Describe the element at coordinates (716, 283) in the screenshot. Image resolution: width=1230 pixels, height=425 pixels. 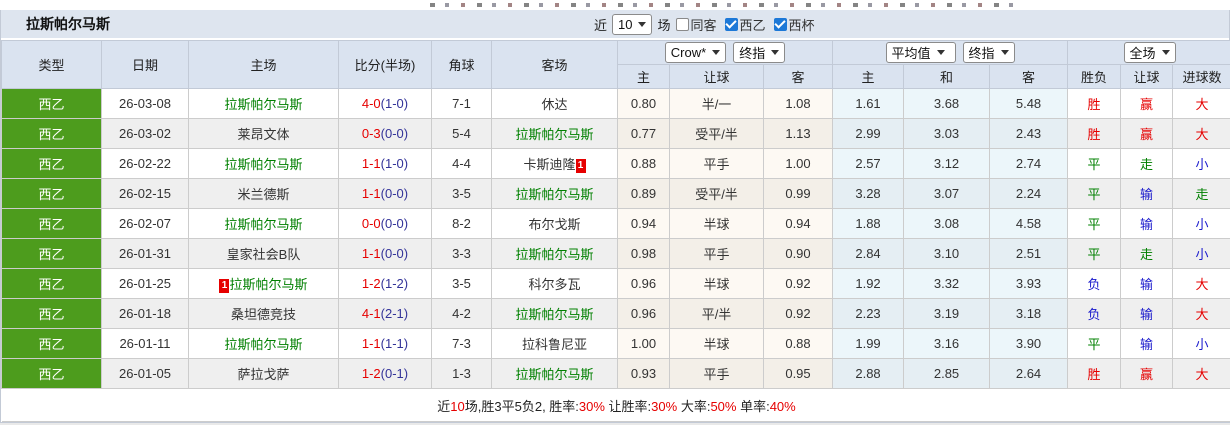
I see `odds-handicap: 半球` at that location.